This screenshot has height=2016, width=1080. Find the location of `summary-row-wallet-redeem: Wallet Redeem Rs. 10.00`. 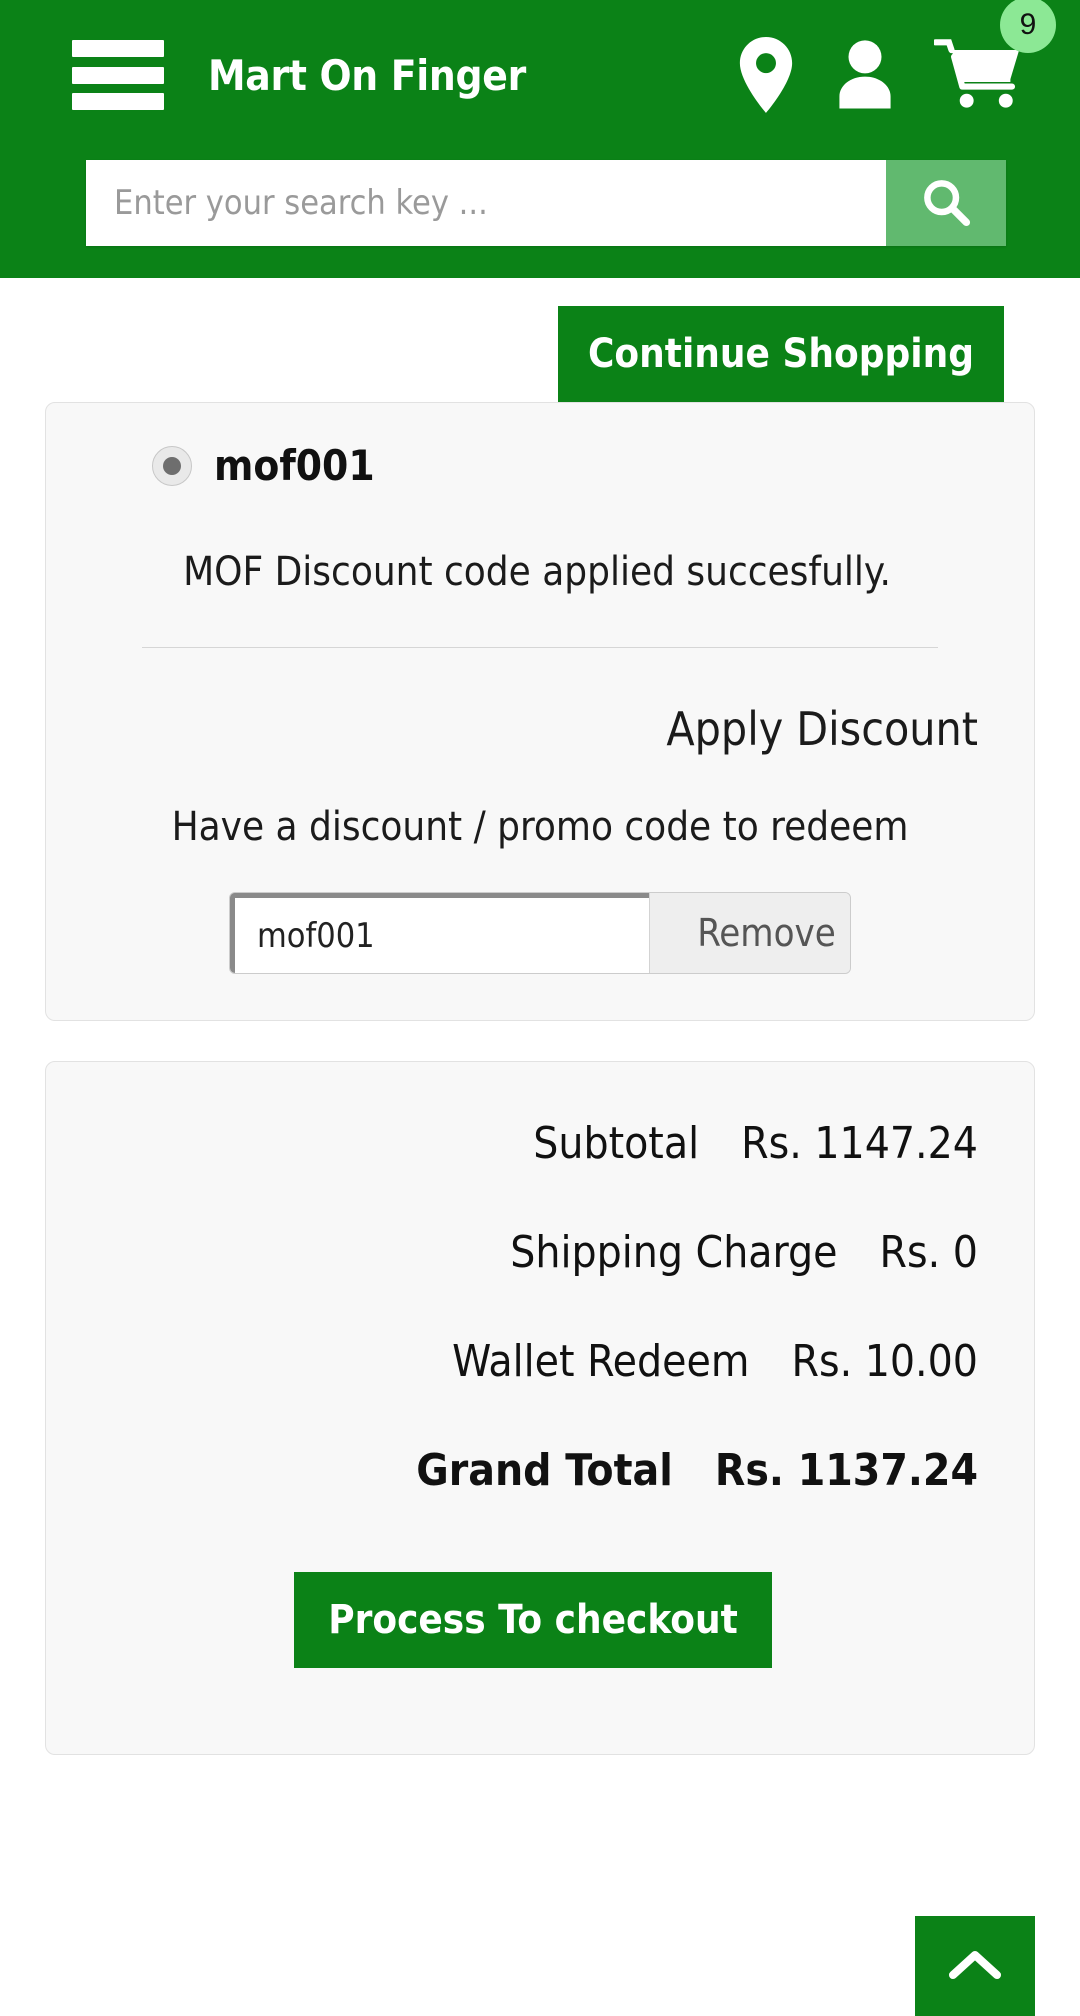

summary-row-wallet-redeem: Wallet Redeem Rs. 10.00 is located at coordinates (540, 1361).